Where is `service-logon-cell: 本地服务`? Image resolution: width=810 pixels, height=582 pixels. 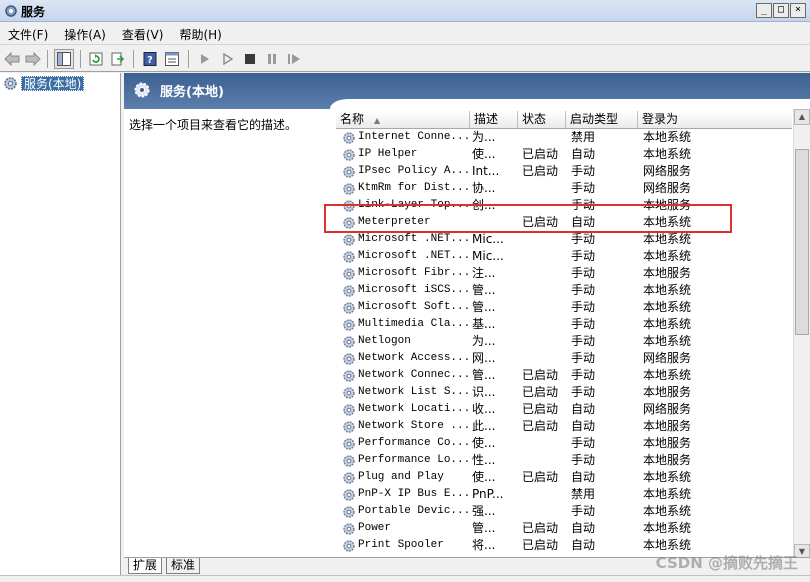
service-logon-cell: 本地服务 is located at coordinates (667, 460).